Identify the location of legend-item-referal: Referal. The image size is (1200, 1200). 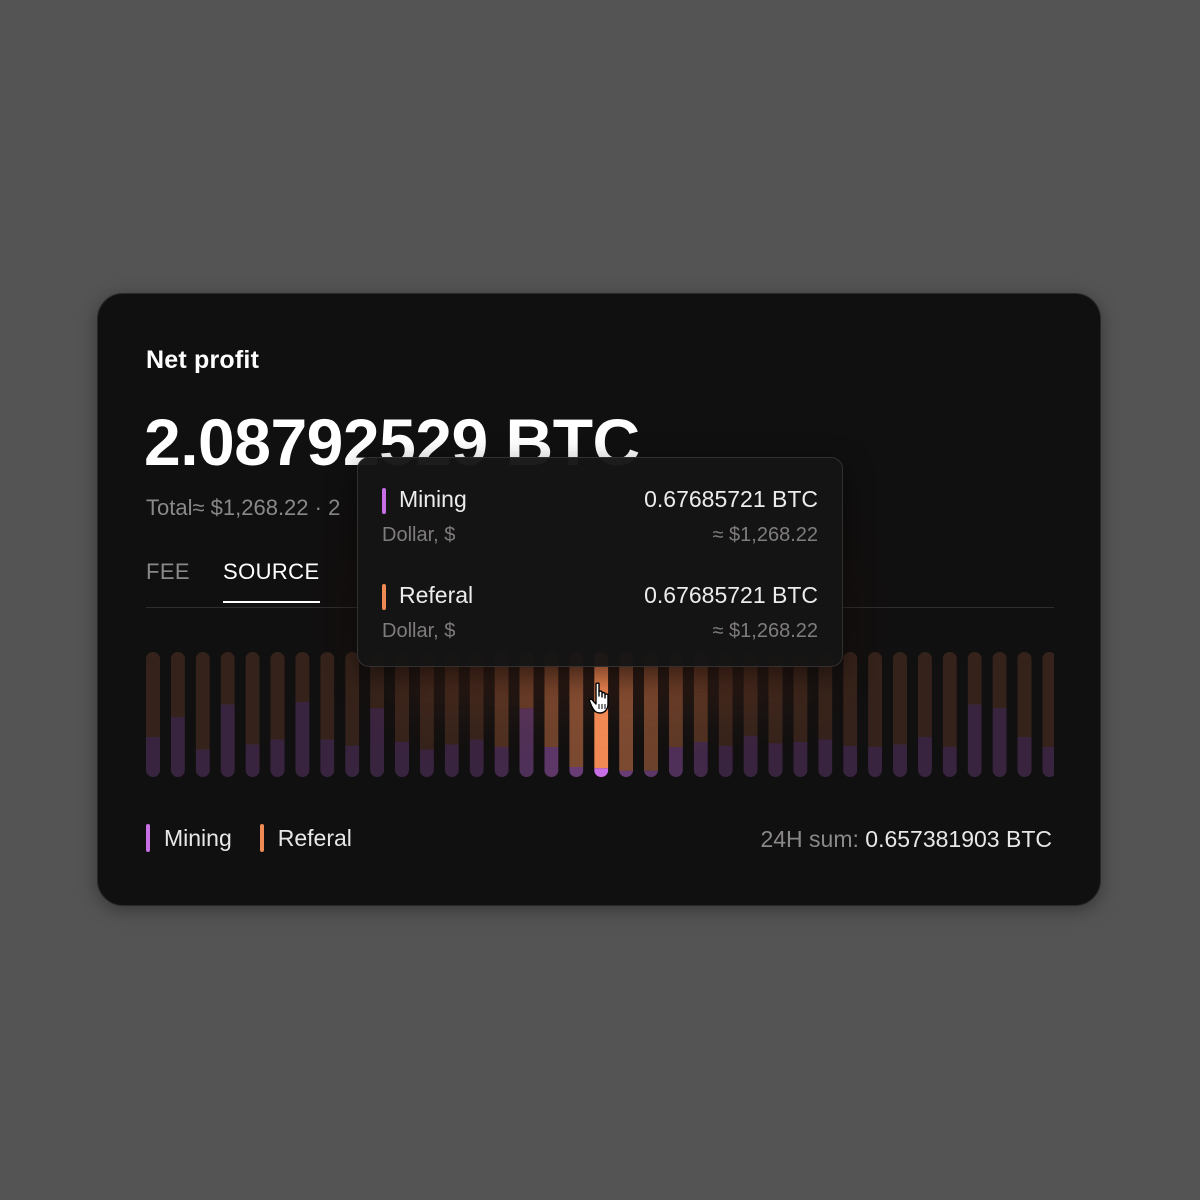
(305, 838).